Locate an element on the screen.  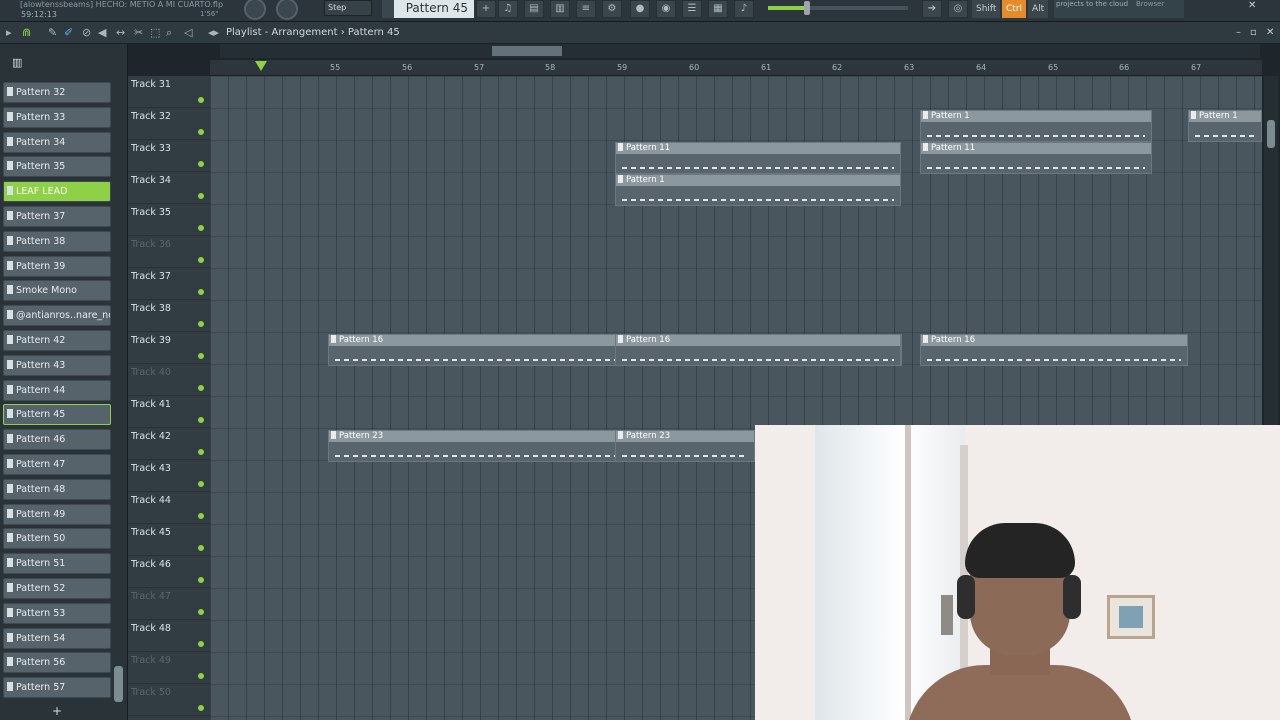
browser-label: Browser is located at coordinates (1150, 4).